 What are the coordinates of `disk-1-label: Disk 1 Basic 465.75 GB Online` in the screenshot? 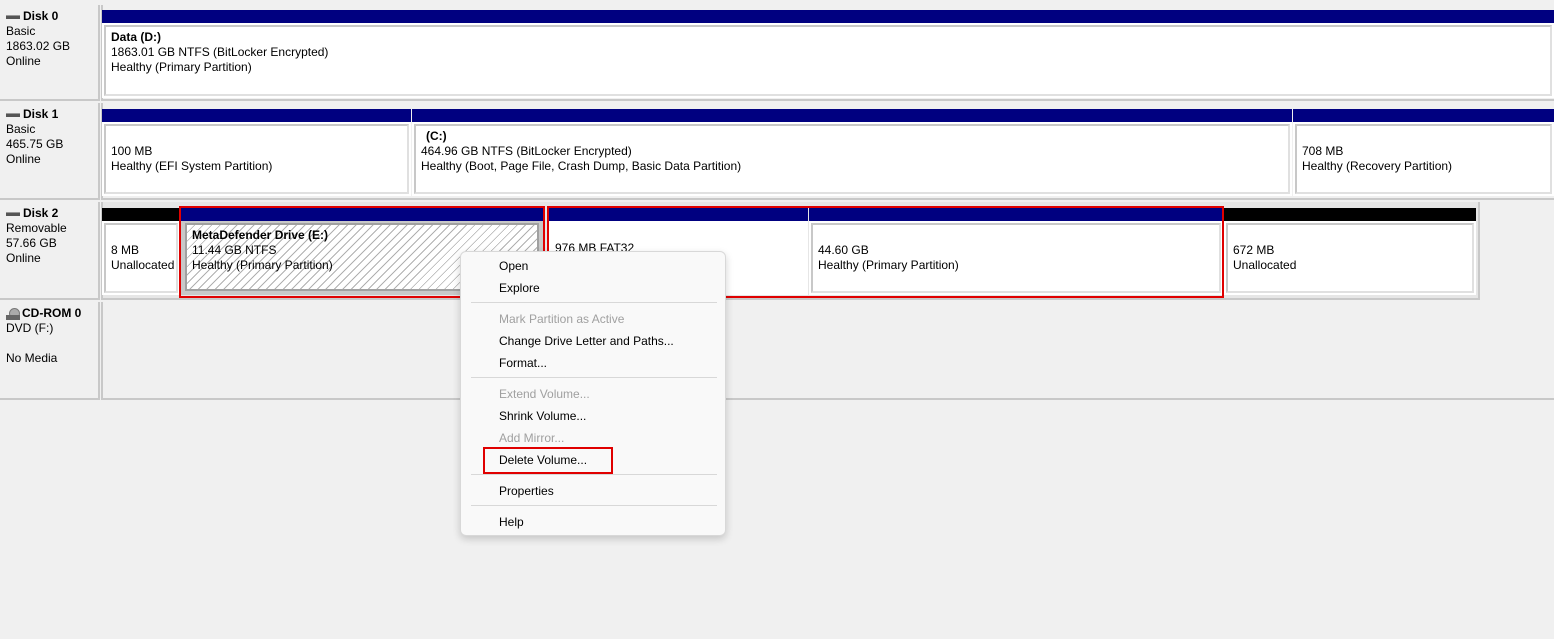 It's located at (50, 151).